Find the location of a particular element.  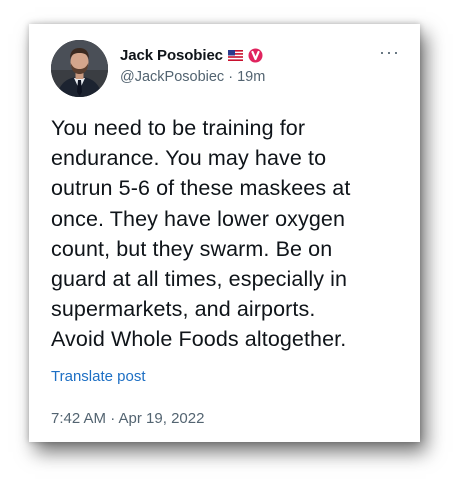

relative-time: 19m is located at coordinates (251, 77).